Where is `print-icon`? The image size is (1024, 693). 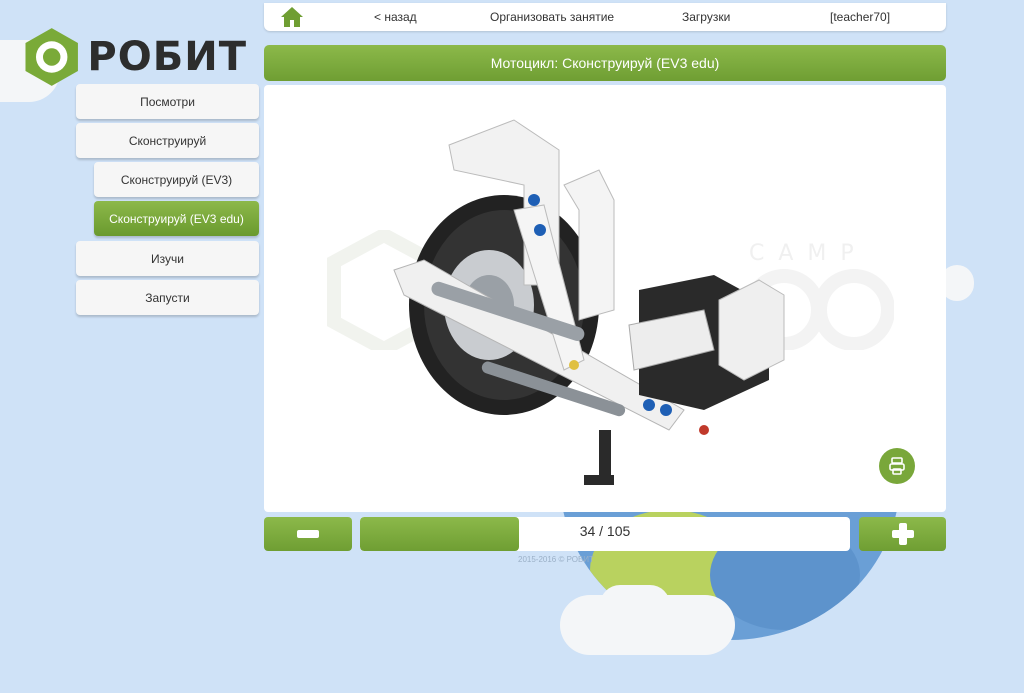 print-icon is located at coordinates (897, 466).